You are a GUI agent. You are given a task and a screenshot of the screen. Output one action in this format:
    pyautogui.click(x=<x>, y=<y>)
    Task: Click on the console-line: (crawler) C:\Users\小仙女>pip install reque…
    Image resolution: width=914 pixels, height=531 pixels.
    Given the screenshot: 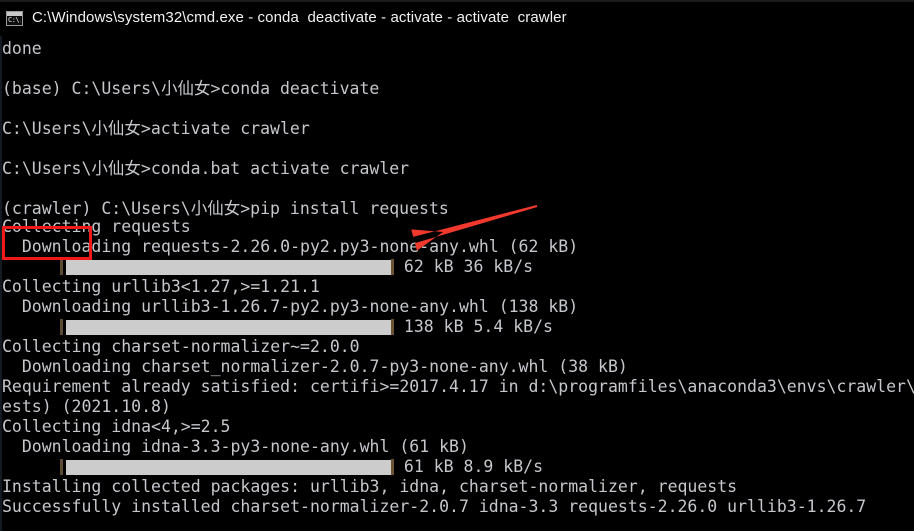 What is the action you would take?
    pyautogui.click(x=225, y=208)
    